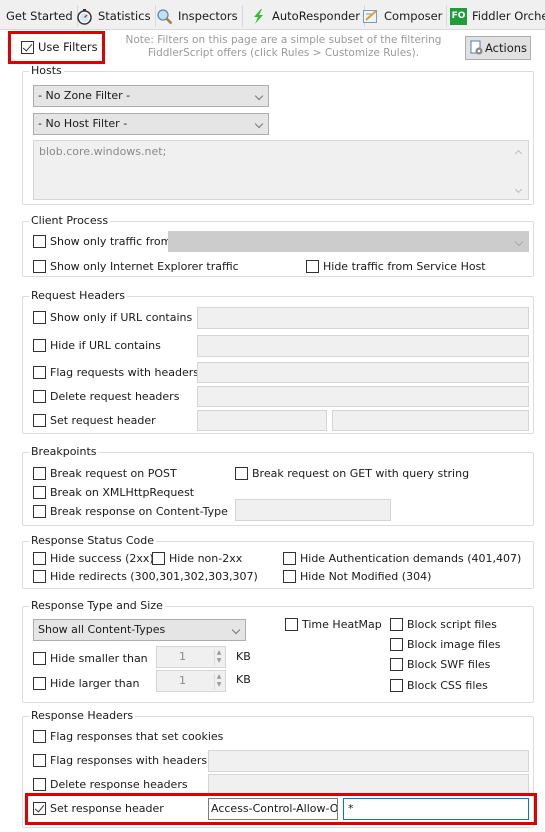 This screenshot has width=545, height=832. Describe the element at coordinates (40, 16) in the screenshot. I see `tab-get-started: Get Started` at that location.